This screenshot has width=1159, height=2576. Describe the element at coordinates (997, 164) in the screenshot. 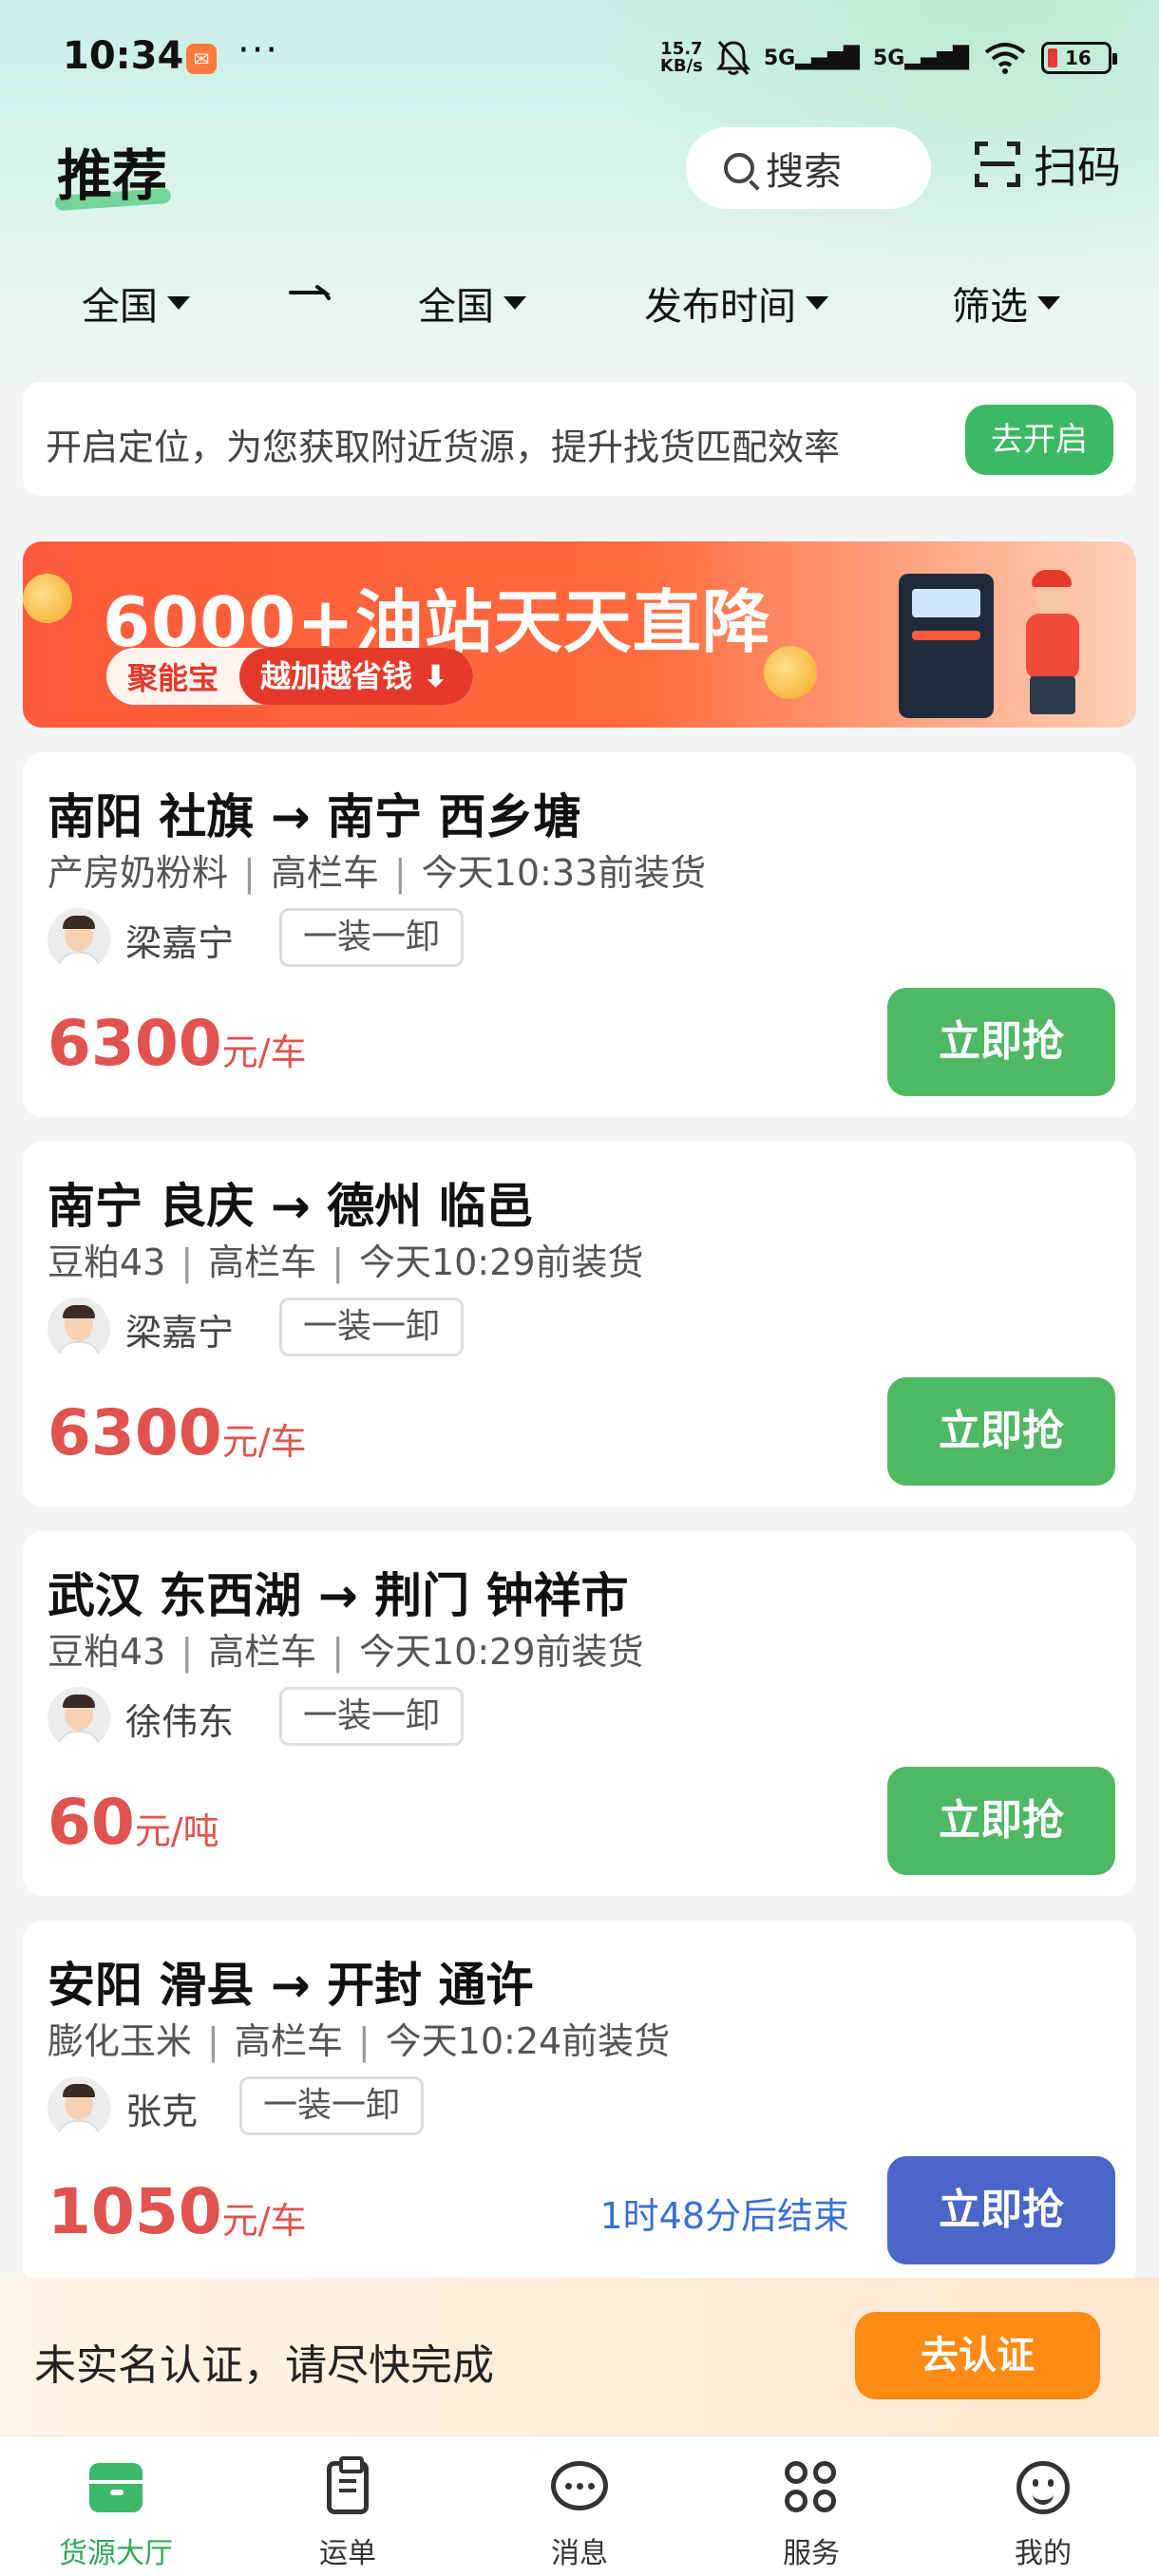

I see `scan-icon` at that location.